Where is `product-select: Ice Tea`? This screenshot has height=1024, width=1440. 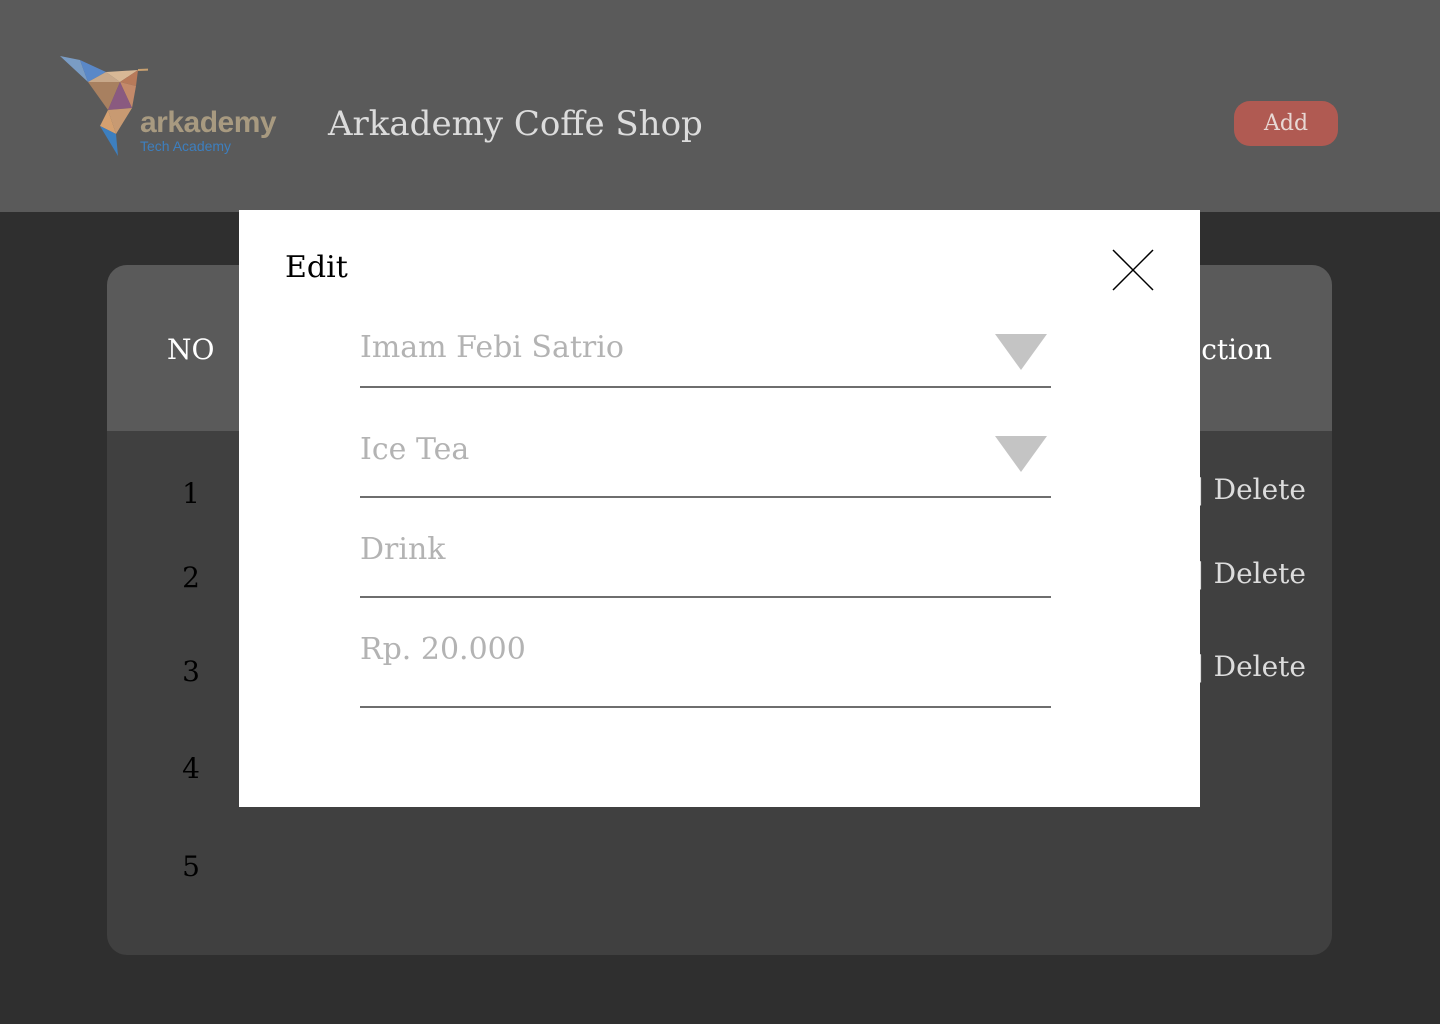 product-select: Ice Tea is located at coordinates (705, 463).